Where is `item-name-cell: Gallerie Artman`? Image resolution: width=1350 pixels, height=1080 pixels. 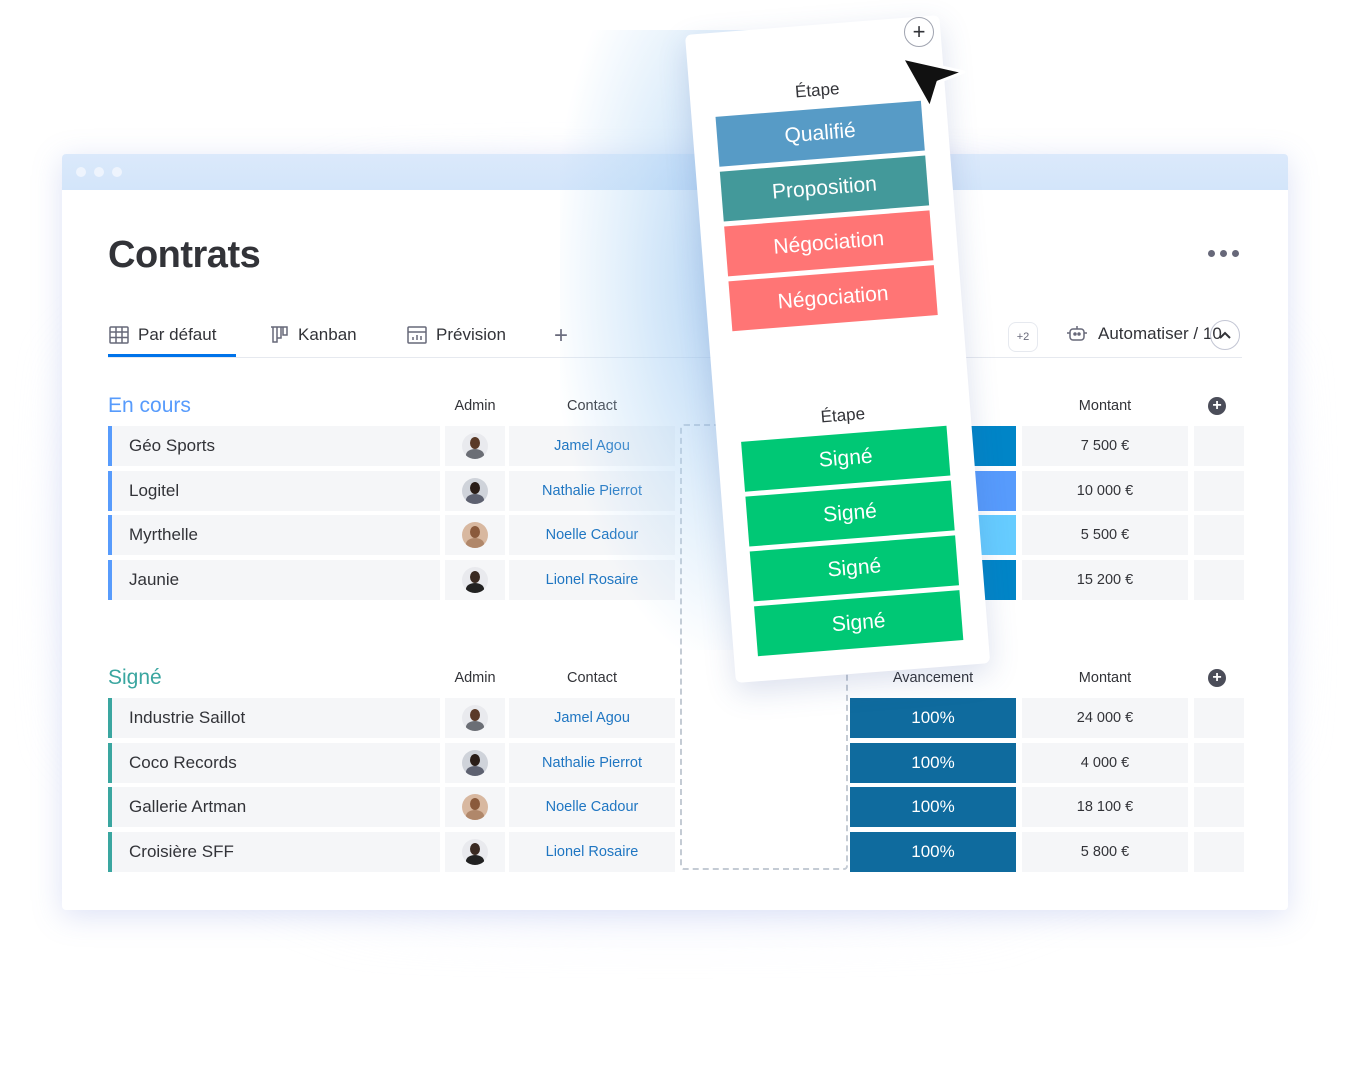
item-name-cell: Gallerie Artman is located at coordinates (274, 807).